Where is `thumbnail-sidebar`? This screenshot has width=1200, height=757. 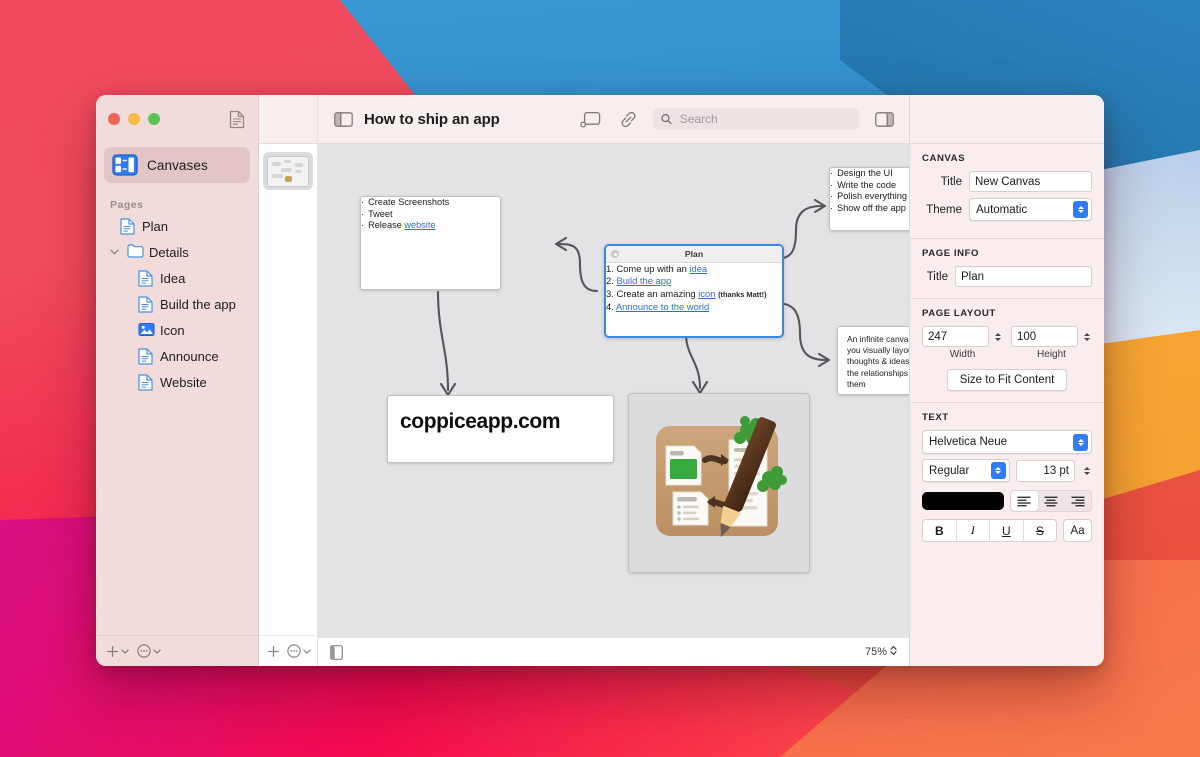
thumbnail-sidebar is located at coordinates (288, 380).